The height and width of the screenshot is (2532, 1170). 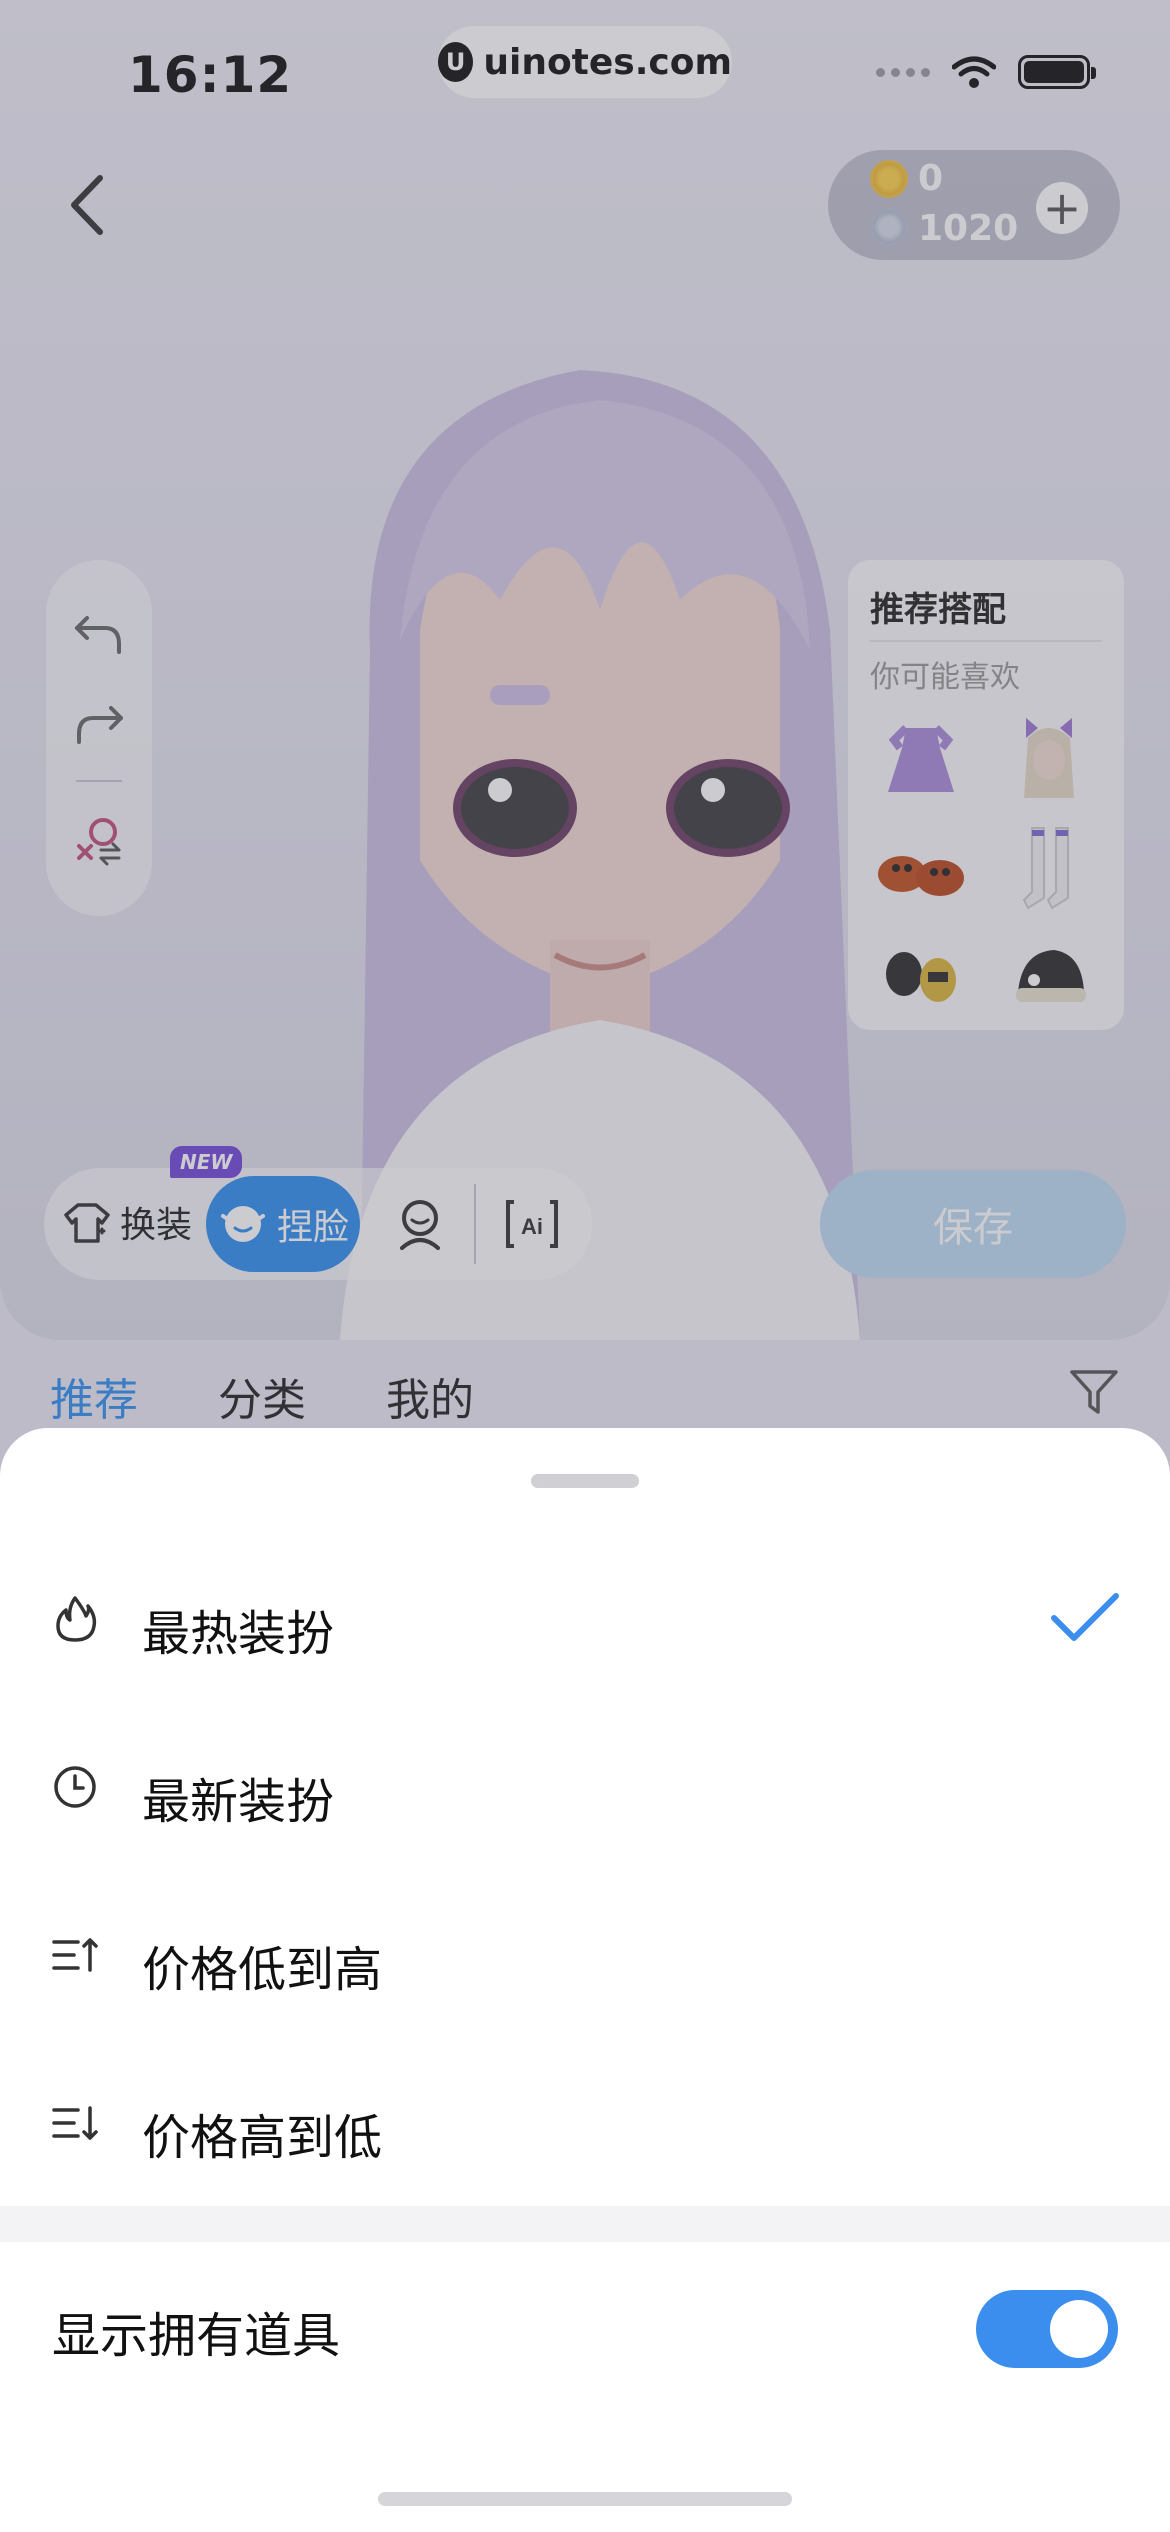 I want to click on selected-check-icon, so click(x=1085, y=1617).